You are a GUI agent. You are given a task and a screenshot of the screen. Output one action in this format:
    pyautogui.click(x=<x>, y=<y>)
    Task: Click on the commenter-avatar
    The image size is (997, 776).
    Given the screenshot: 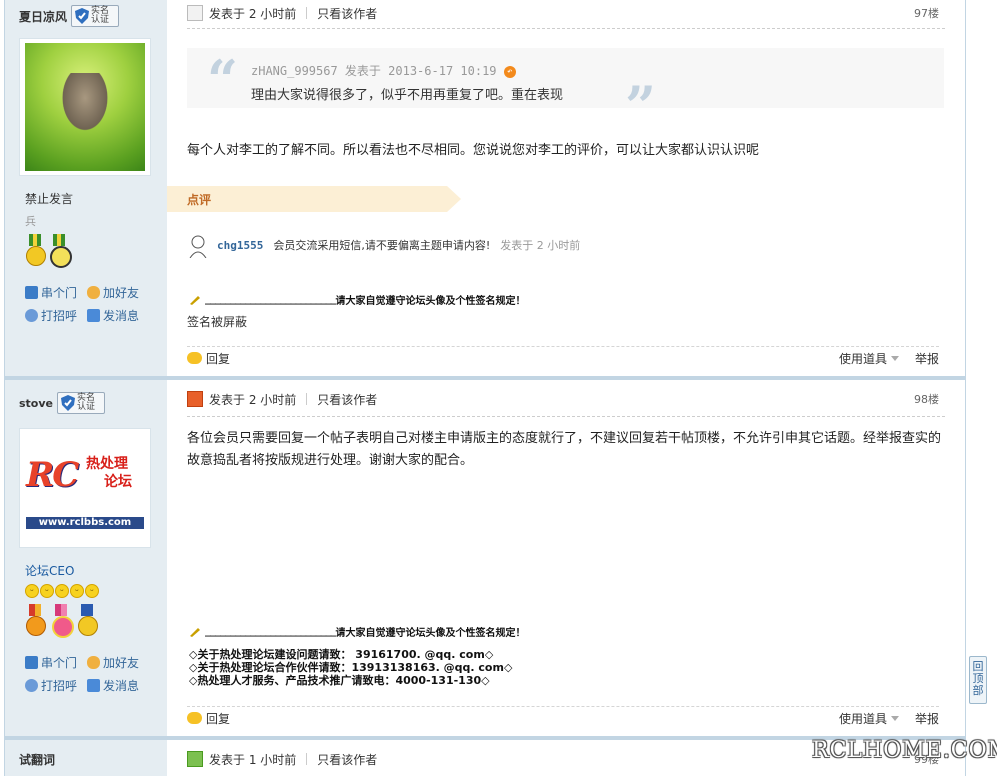 What is the action you would take?
    pyautogui.click(x=198, y=245)
    